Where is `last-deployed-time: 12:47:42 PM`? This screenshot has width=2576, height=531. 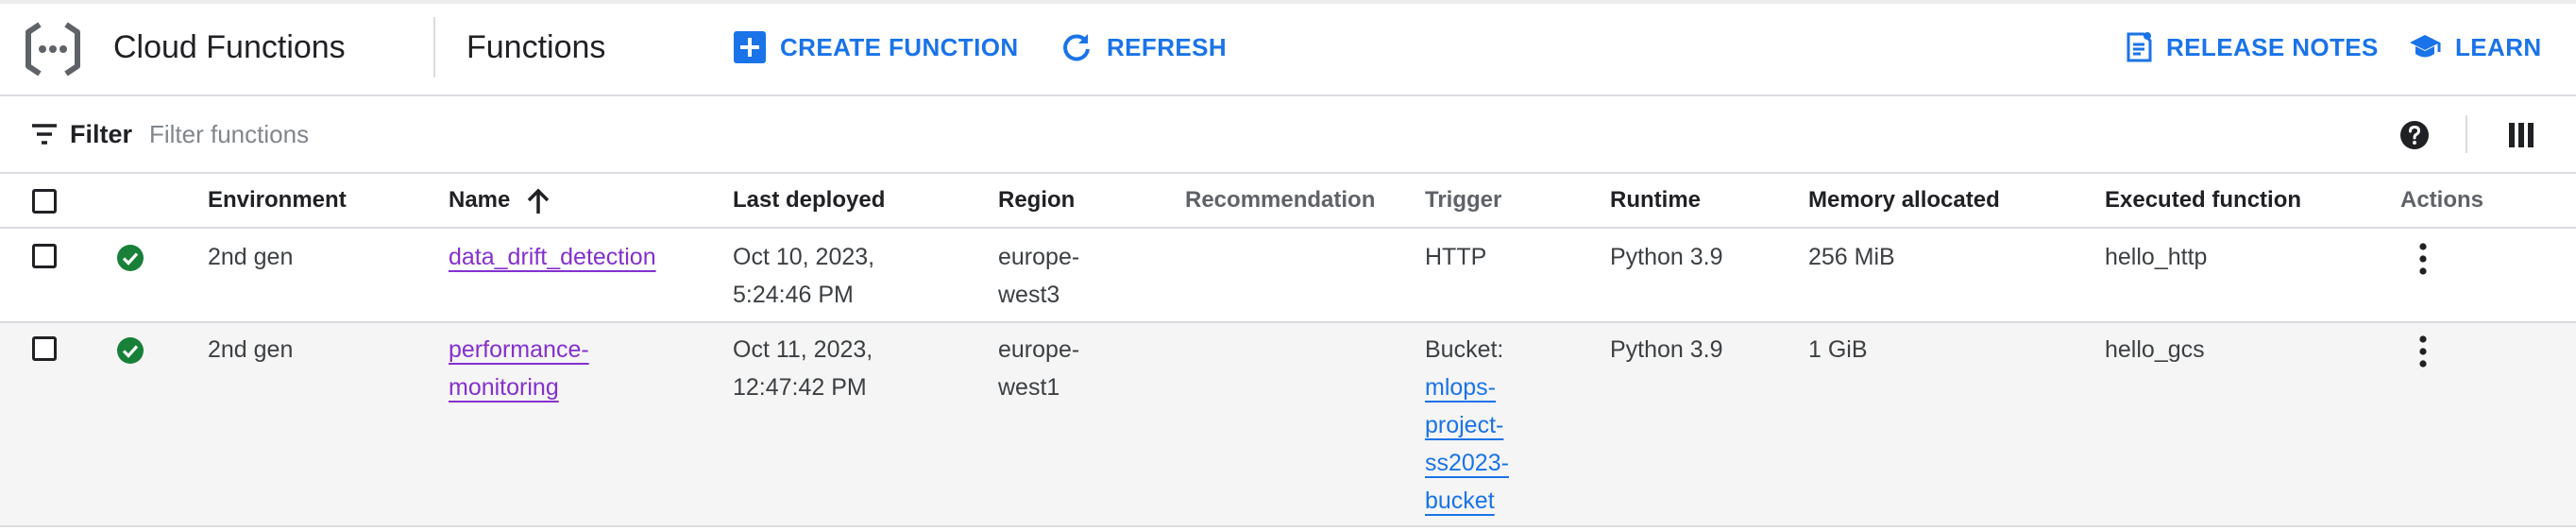 last-deployed-time: 12:47:42 PM is located at coordinates (800, 387).